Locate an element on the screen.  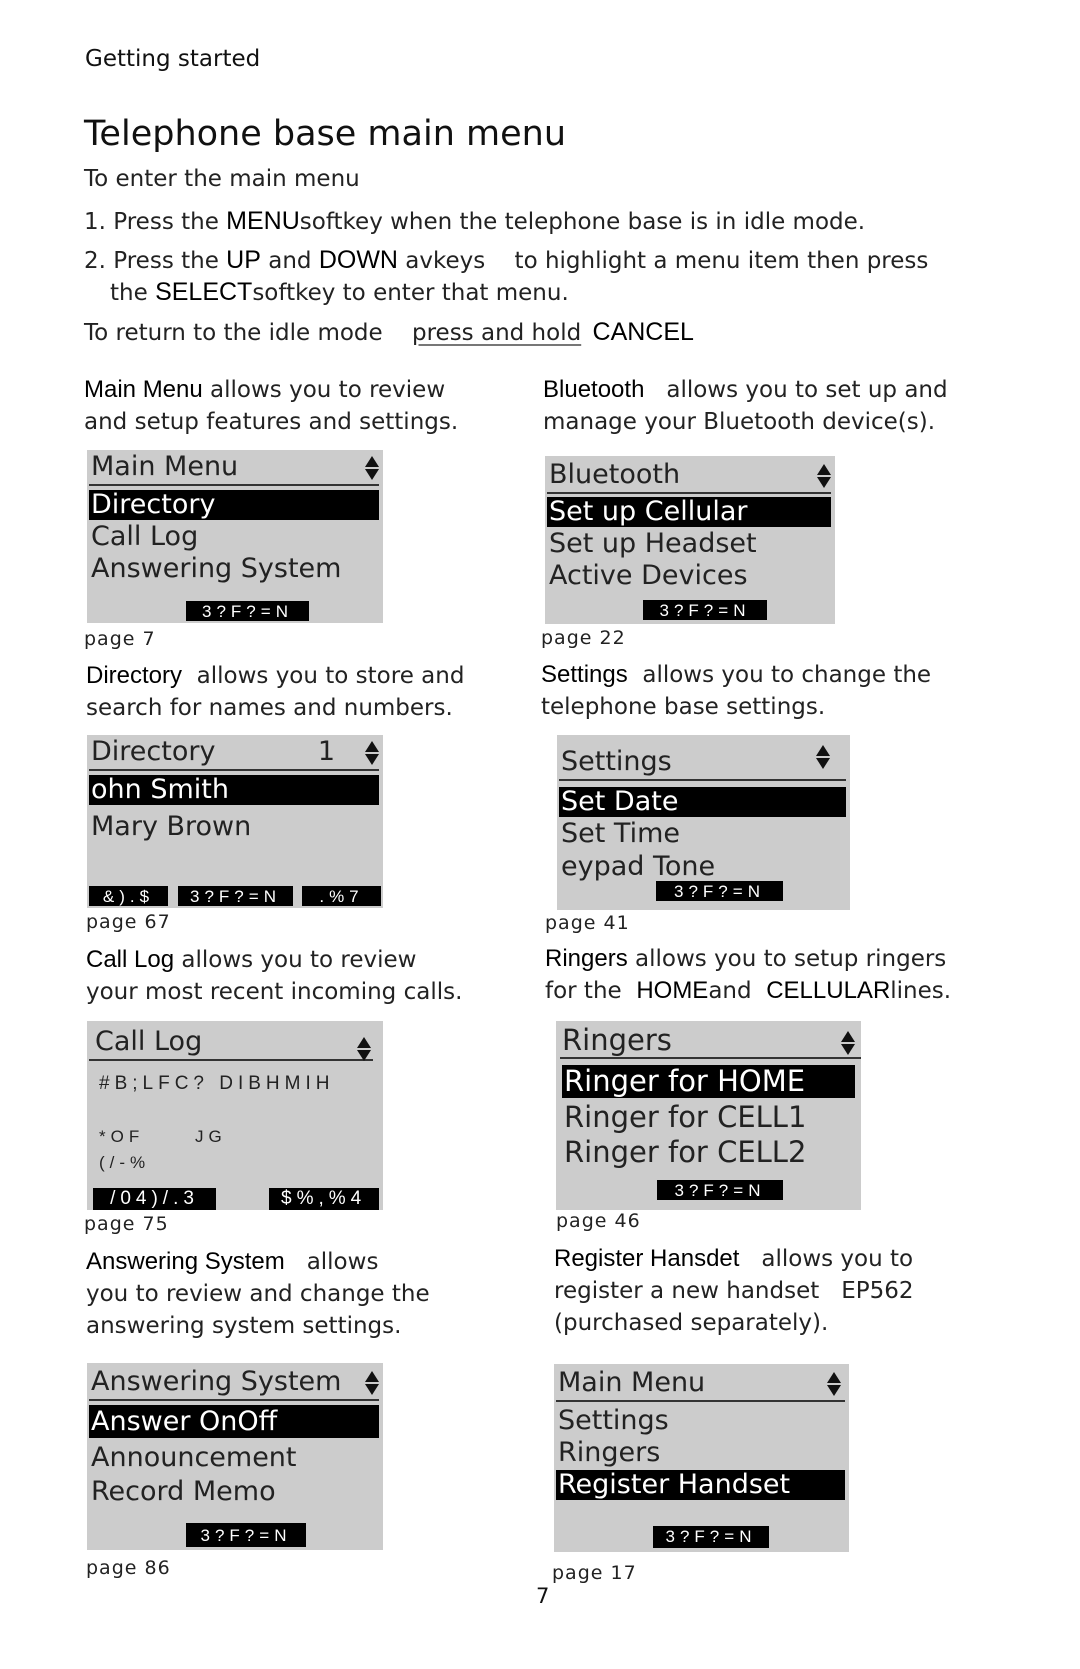
screen-header: Directory 1 is located at coordinates (234, 753).